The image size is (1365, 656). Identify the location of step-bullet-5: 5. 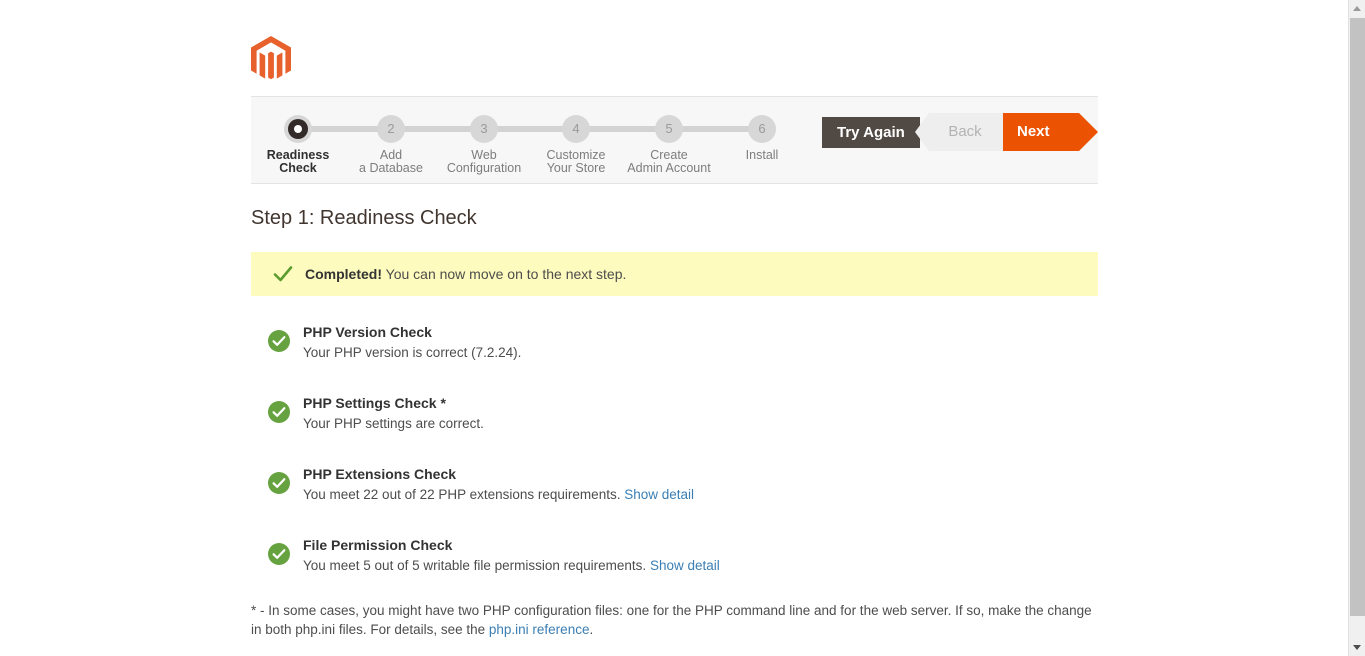
(669, 129).